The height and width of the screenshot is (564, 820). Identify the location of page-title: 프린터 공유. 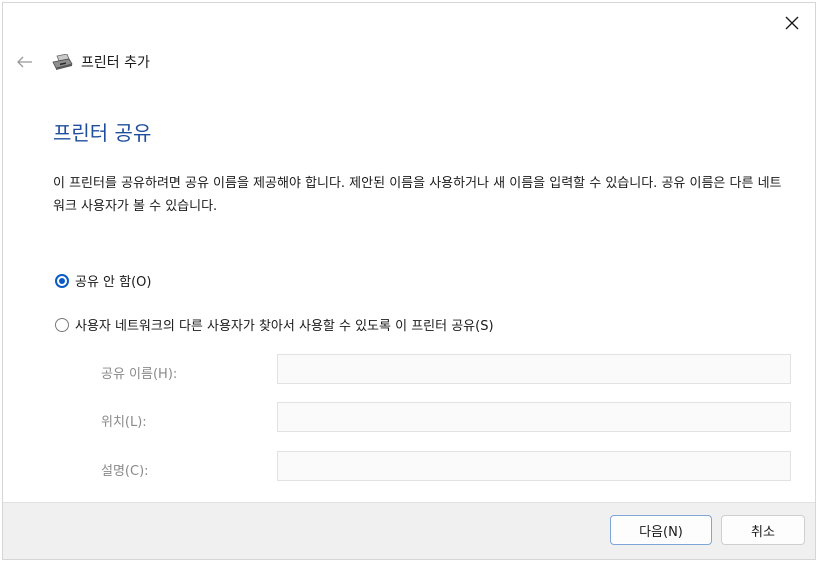
(102, 133).